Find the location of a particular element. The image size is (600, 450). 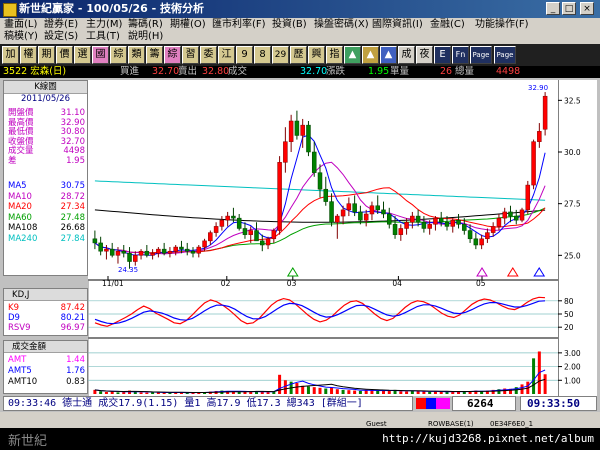

menu-forex: 匯市利率(F) is located at coordinates (239, 25).